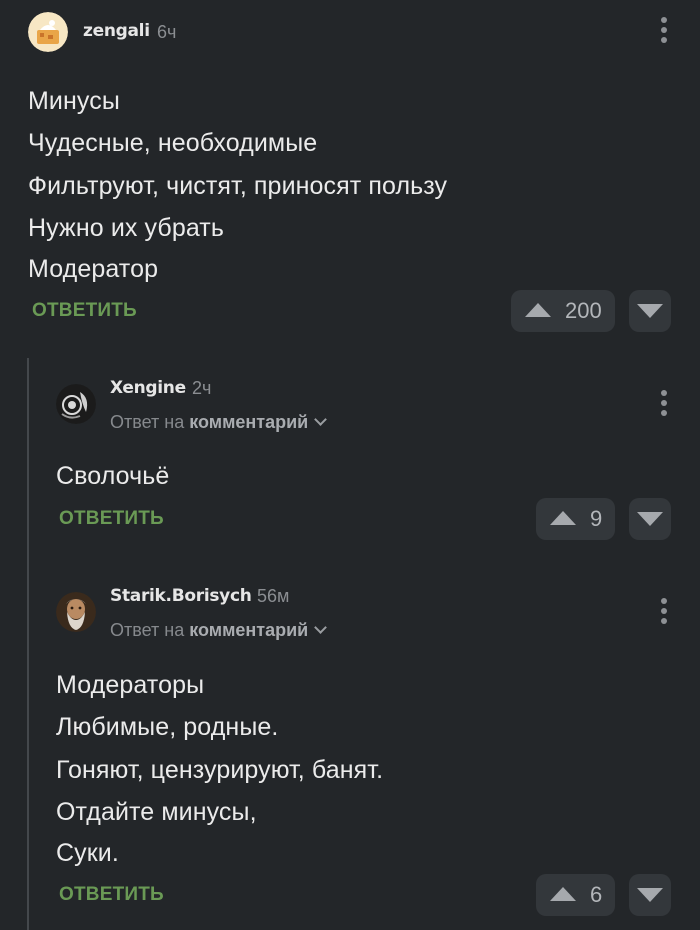 The height and width of the screenshot is (930, 700). What do you see at coordinates (181, 596) in the screenshot?
I see `username: Starik.Borisych` at bounding box center [181, 596].